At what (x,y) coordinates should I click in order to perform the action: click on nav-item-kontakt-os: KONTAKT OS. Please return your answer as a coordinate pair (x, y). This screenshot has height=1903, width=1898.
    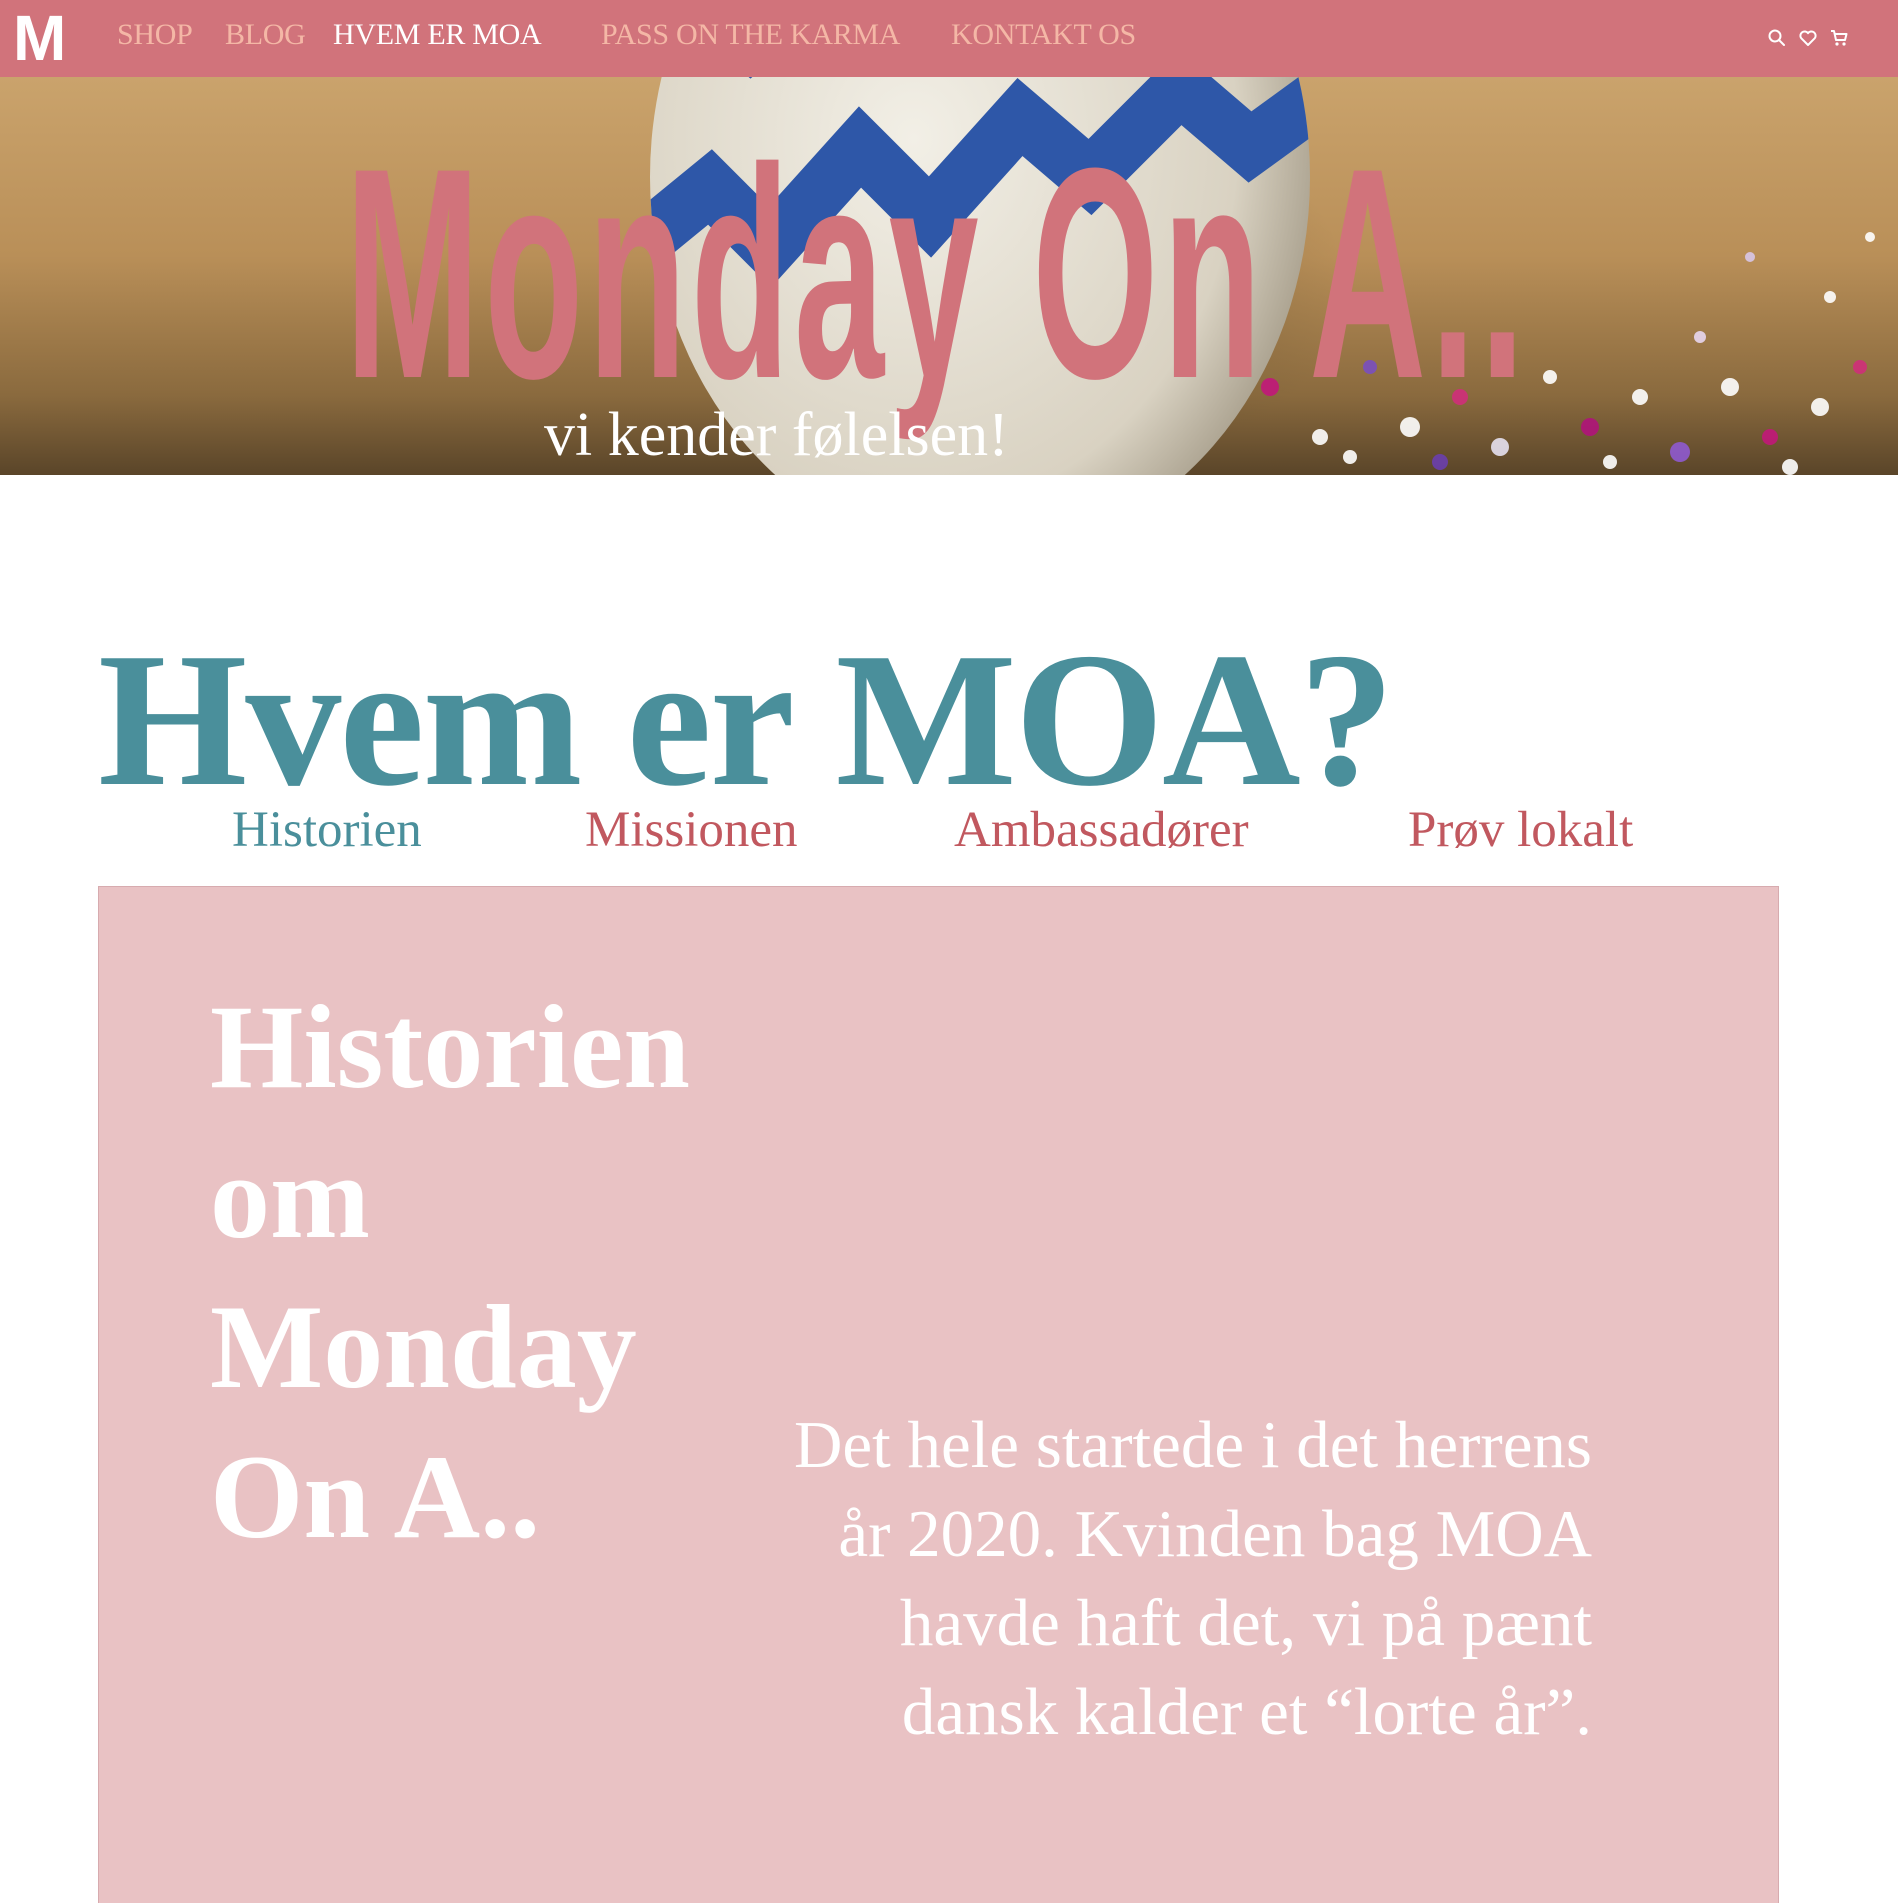
    Looking at the image, I should click on (1043, 35).